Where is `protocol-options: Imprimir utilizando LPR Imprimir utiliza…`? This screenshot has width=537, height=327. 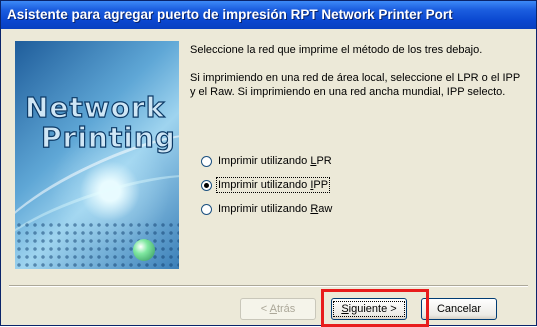 protocol-options: Imprimir utilizando LPR Imprimir utiliza… is located at coordinates (266, 185).